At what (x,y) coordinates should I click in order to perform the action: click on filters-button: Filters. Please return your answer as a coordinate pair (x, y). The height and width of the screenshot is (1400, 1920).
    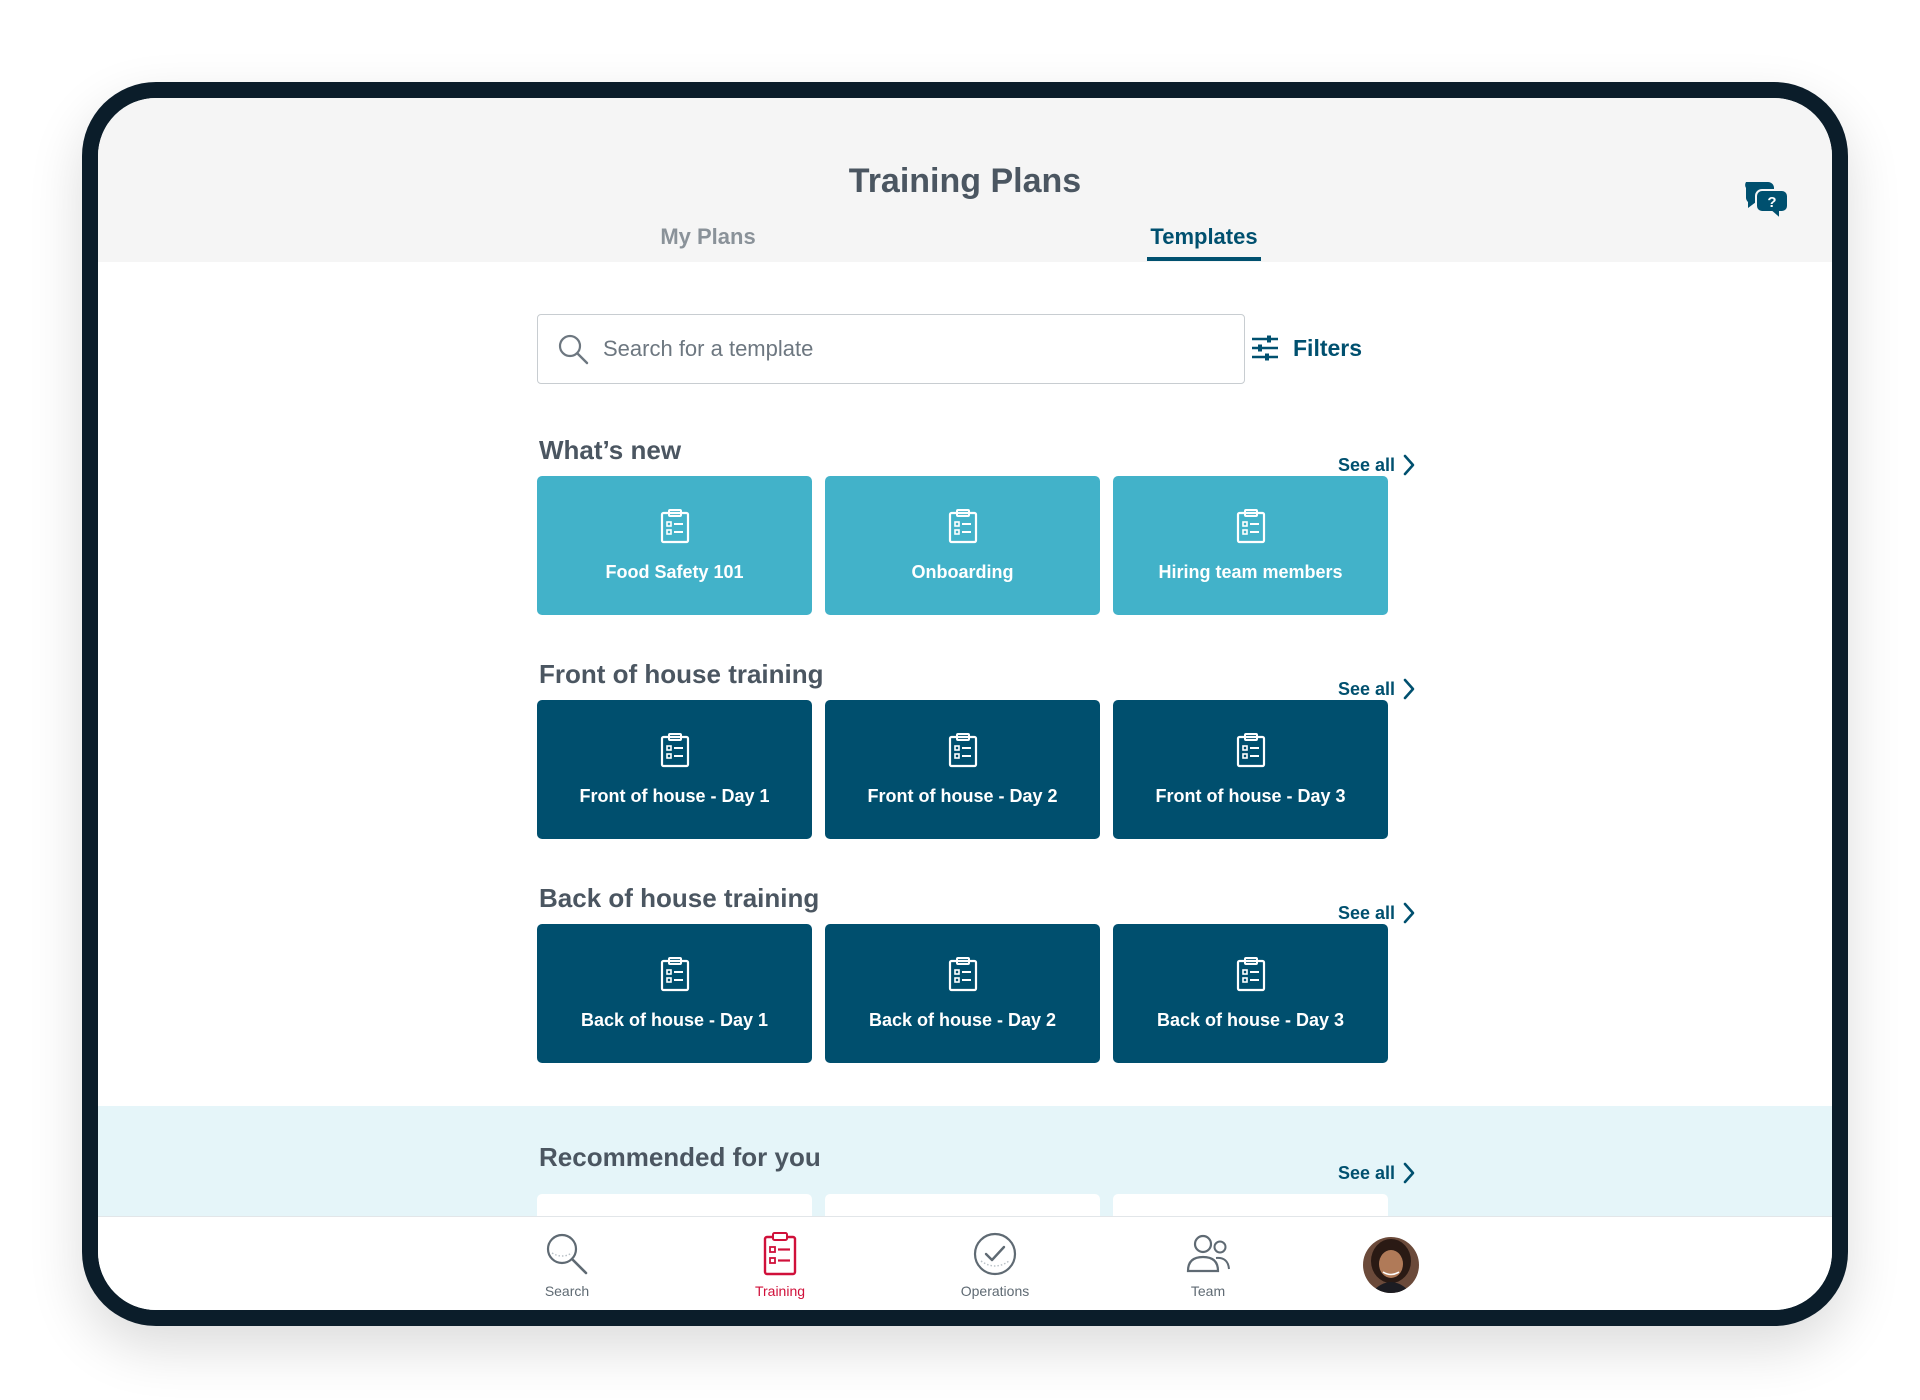
    Looking at the image, I should click on (1306, 348).